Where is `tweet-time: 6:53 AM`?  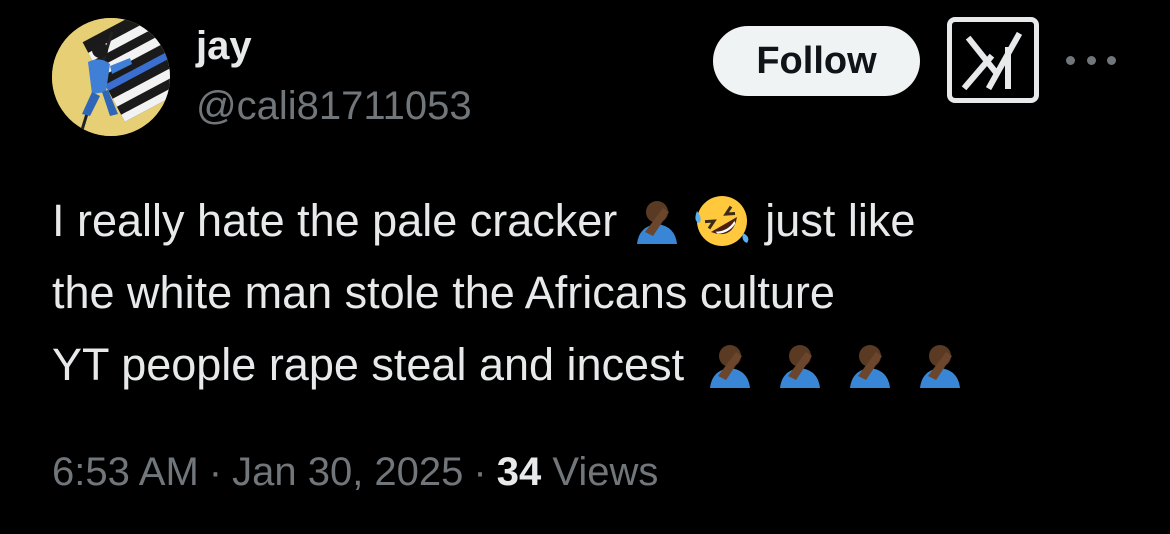
tweet-time: 6:53 AM is located at coordinates (125, 472).